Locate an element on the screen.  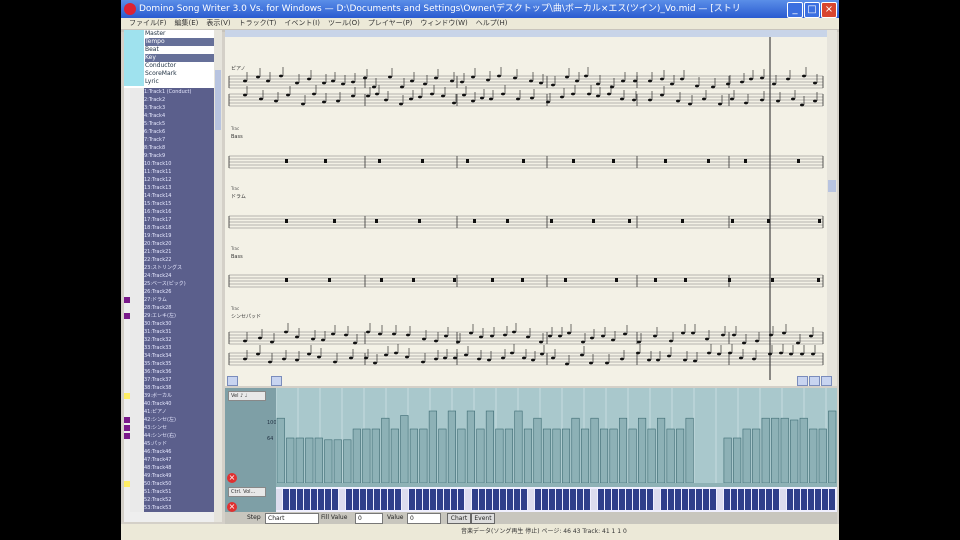
value-input: 0 is located at coordinates (424, 518).